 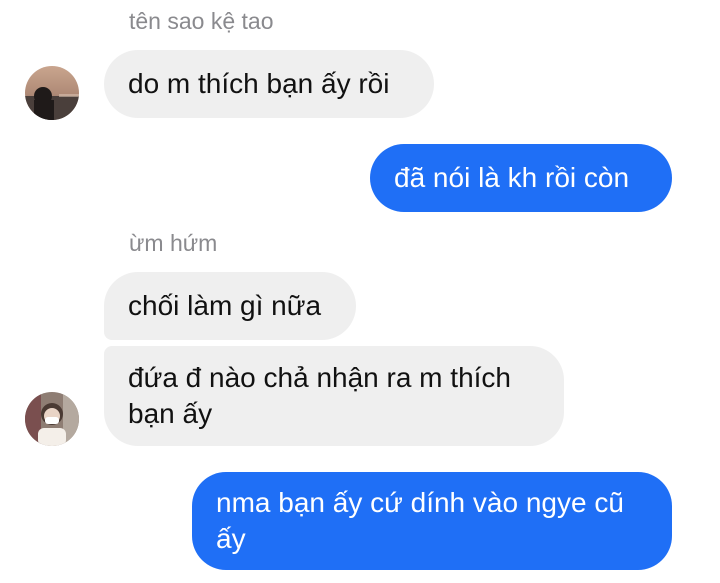 I want to click on outgoing-message-bubble: đã nói là kh rồi còn, so click(x=521, y=178).